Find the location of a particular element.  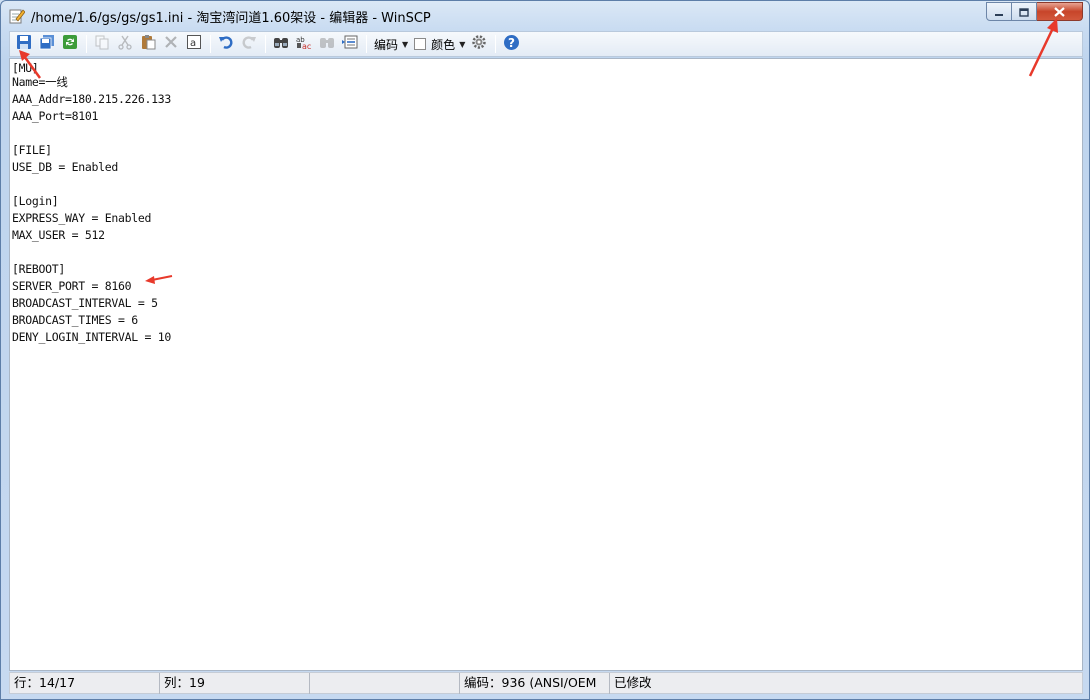

editor-line: AAA_Port=8101 is located at coordinates (55, 116).